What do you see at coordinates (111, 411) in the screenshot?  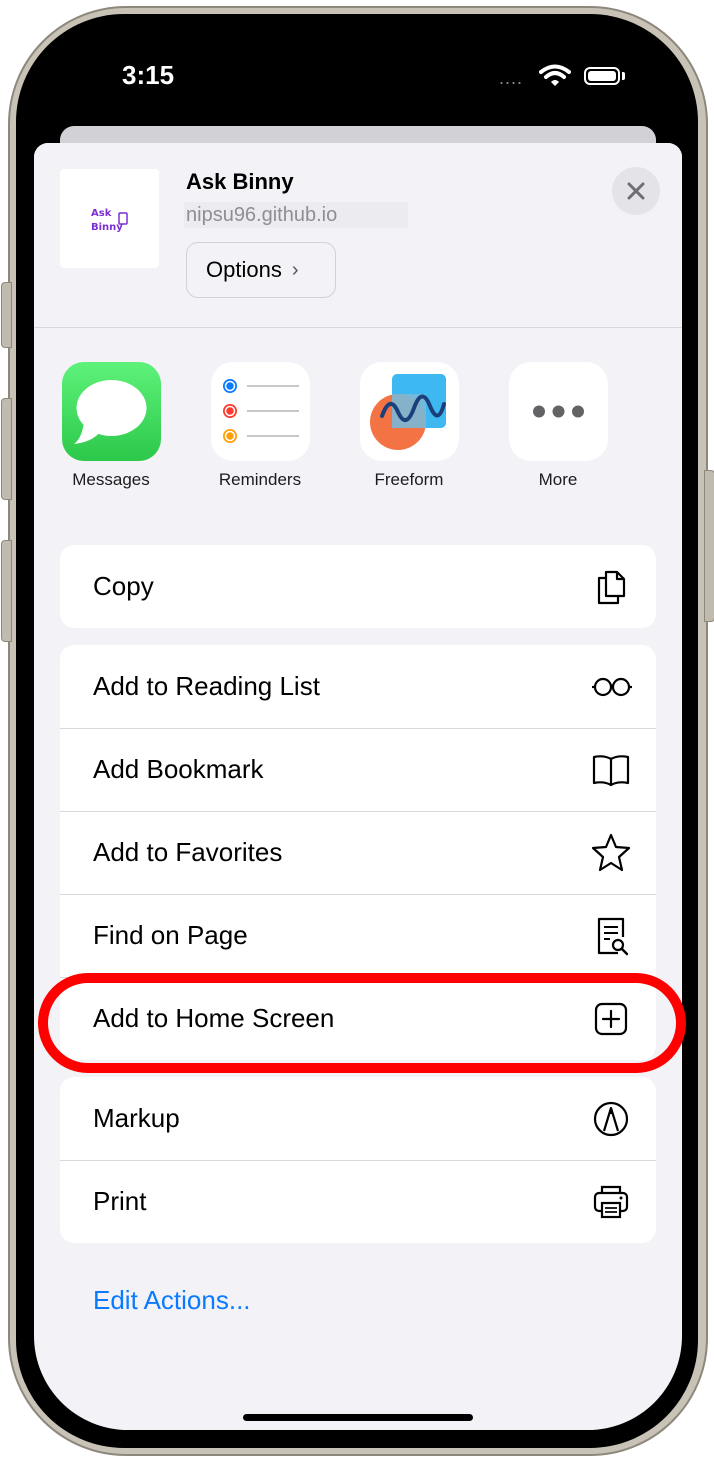 I see `messages-icon` at bounding box center [111, 411].